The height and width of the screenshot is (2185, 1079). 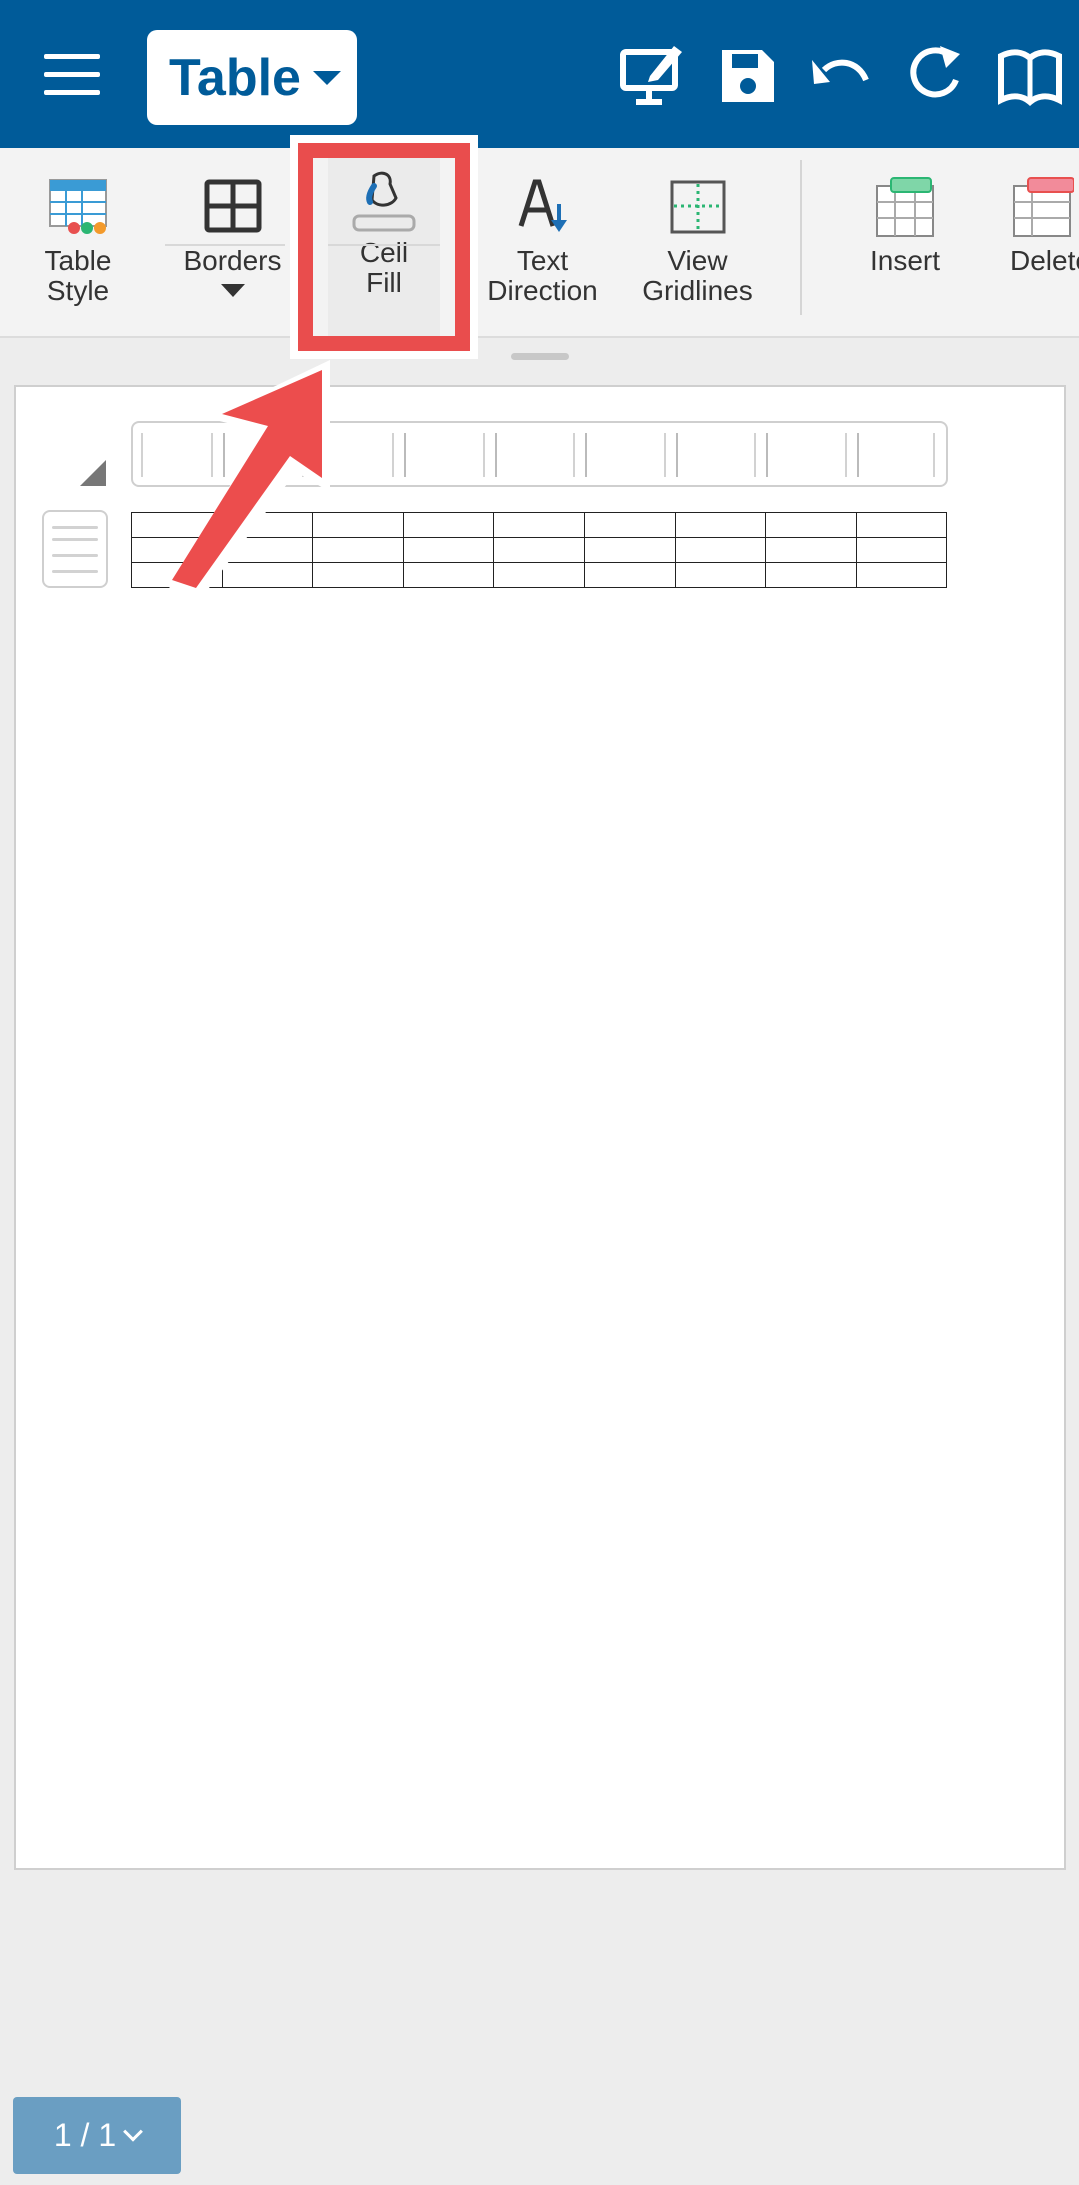 I want to click on text-direction-button: Text Direction, so click(x=542, y=243).